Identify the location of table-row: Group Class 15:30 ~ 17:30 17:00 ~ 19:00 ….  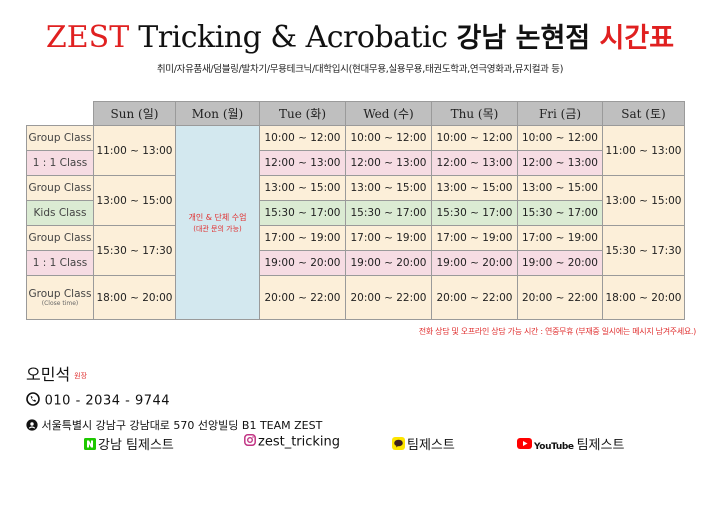
(355, 250).